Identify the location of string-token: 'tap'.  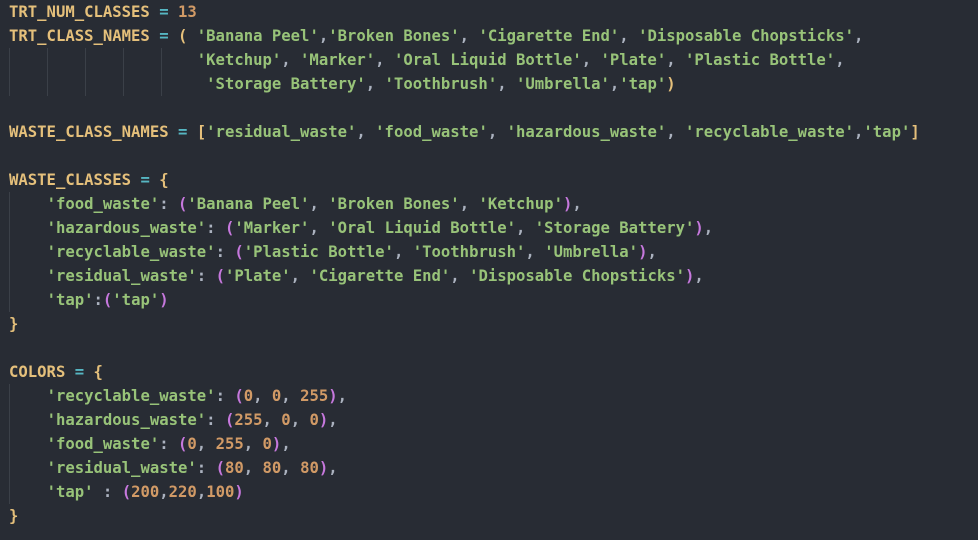
(70, 492).